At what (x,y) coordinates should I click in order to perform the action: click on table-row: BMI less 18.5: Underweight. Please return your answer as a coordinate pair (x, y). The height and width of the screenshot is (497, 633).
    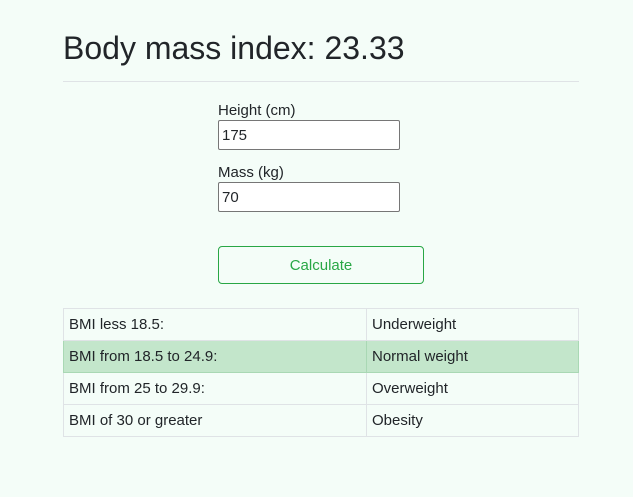
    Looking at the image, I should click on (321, 324).